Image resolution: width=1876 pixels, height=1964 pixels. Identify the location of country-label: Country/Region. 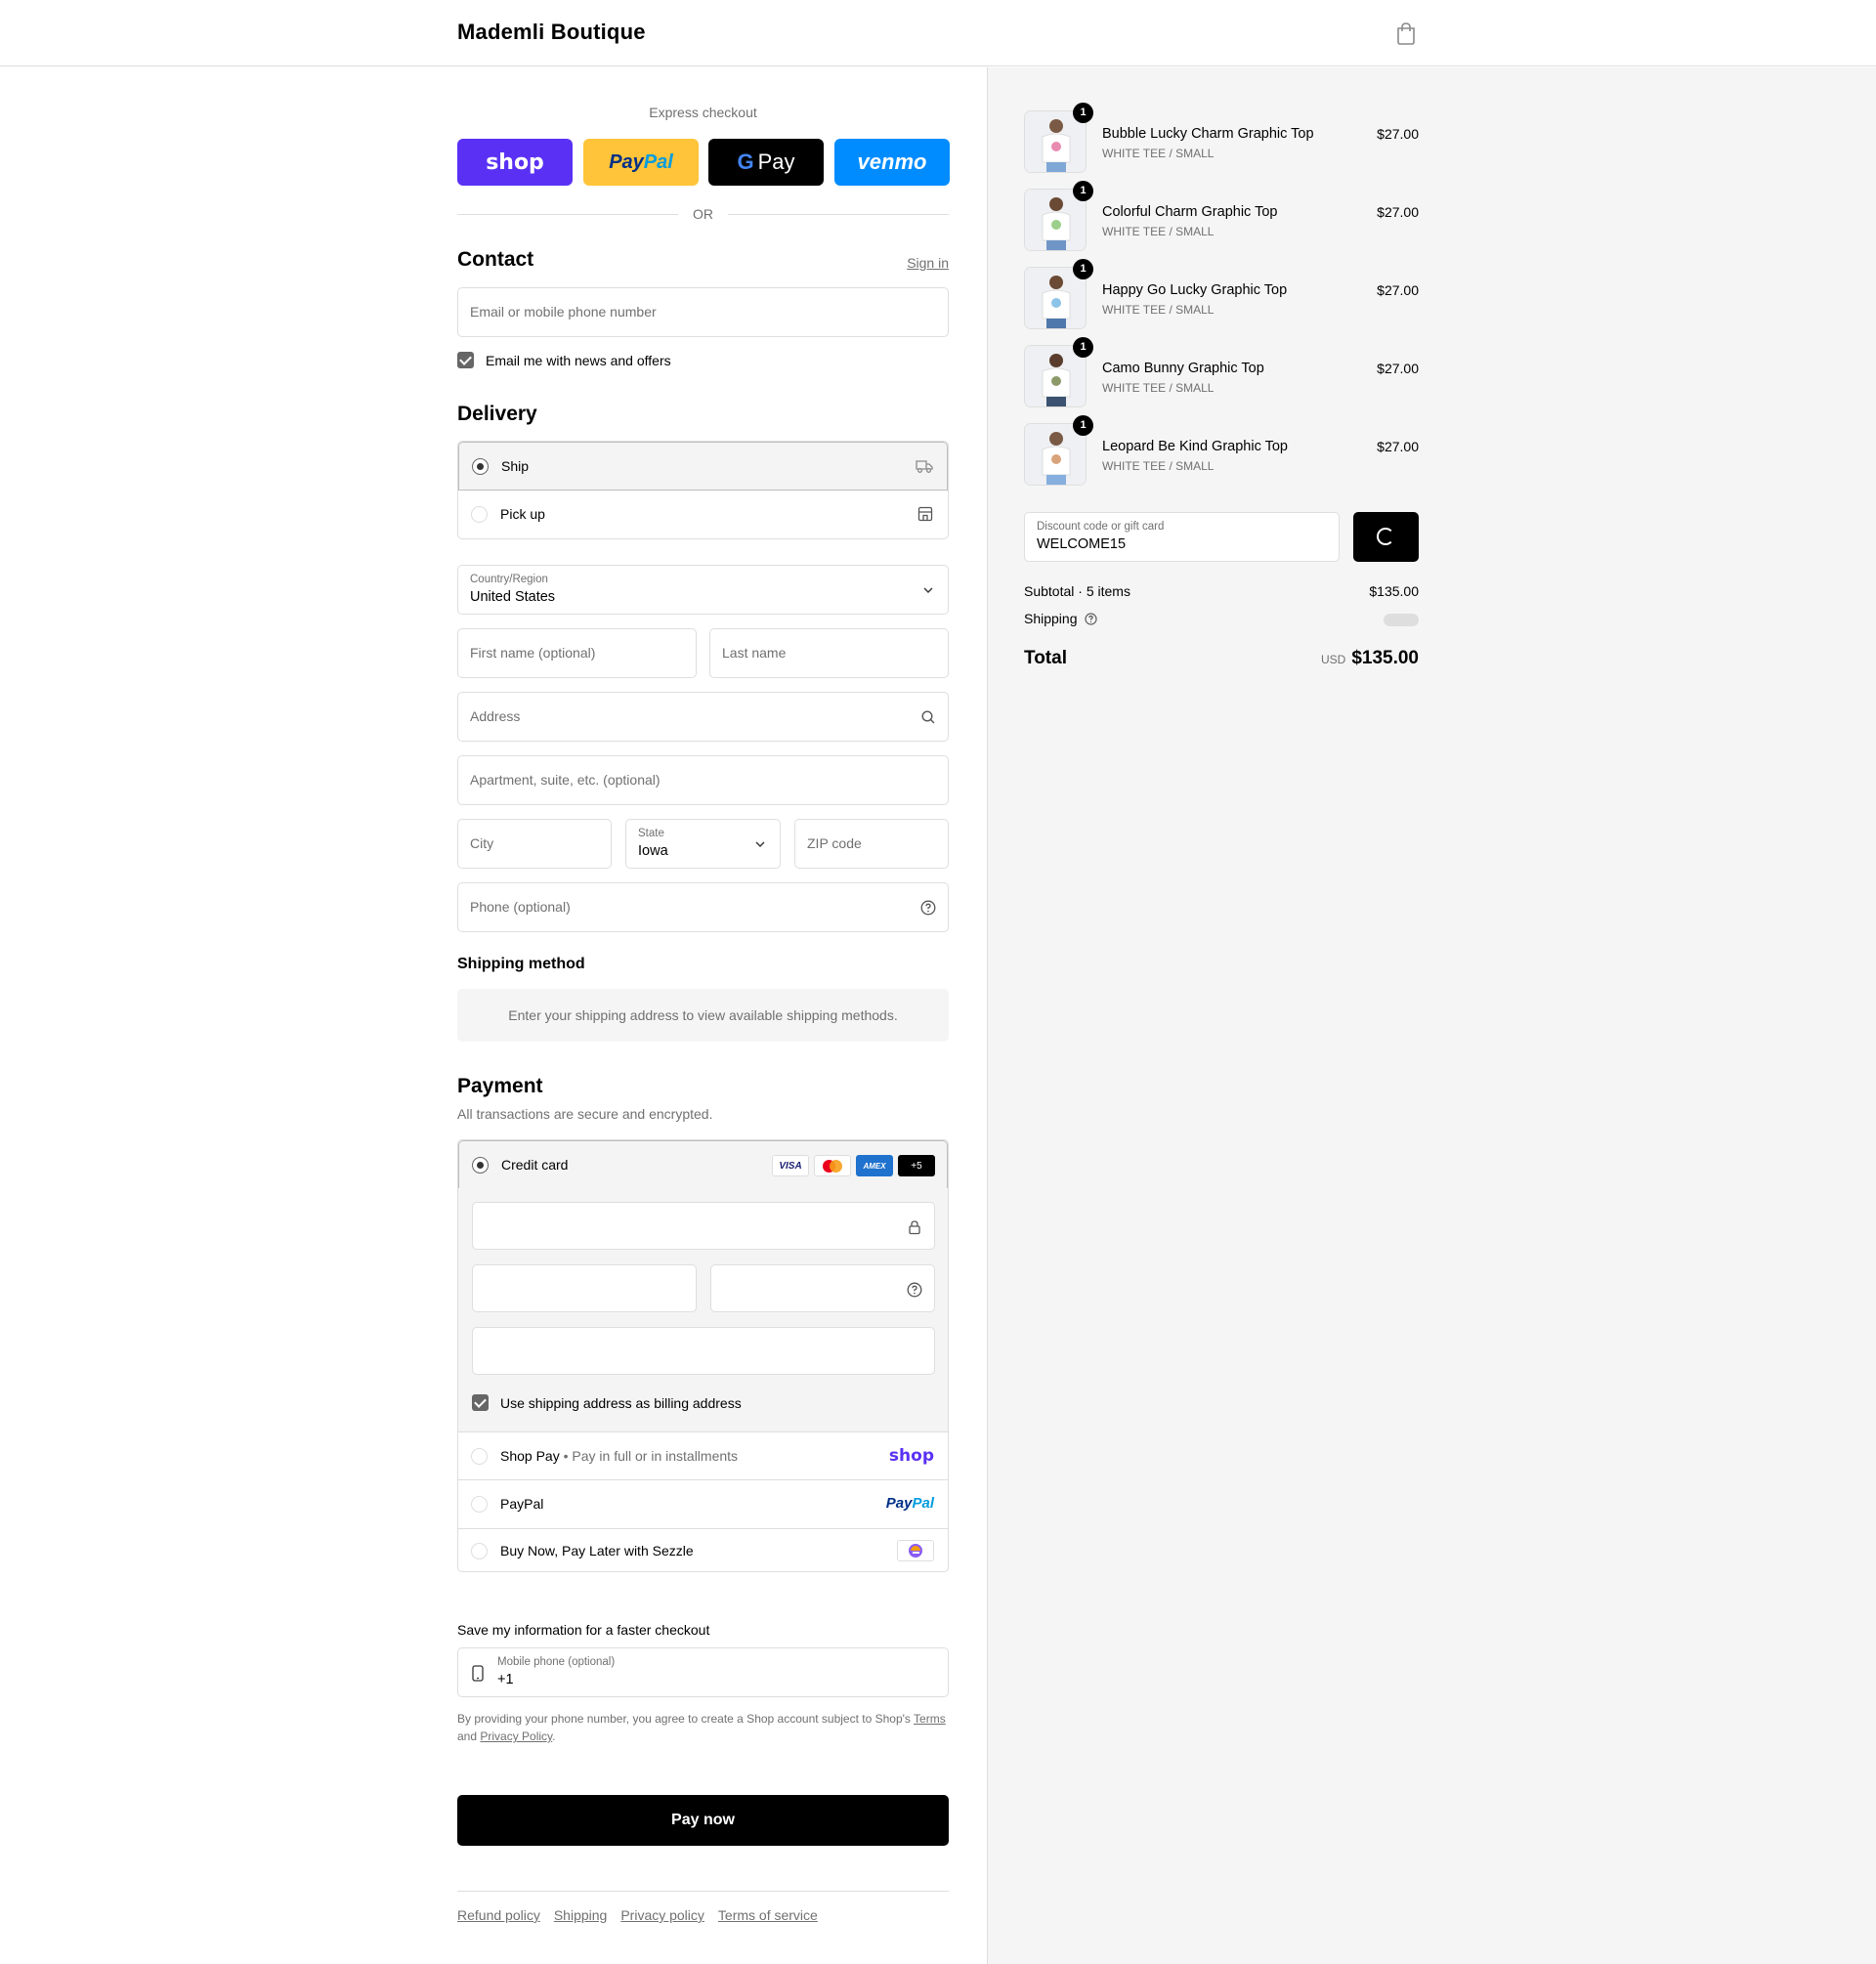
(509, 579).